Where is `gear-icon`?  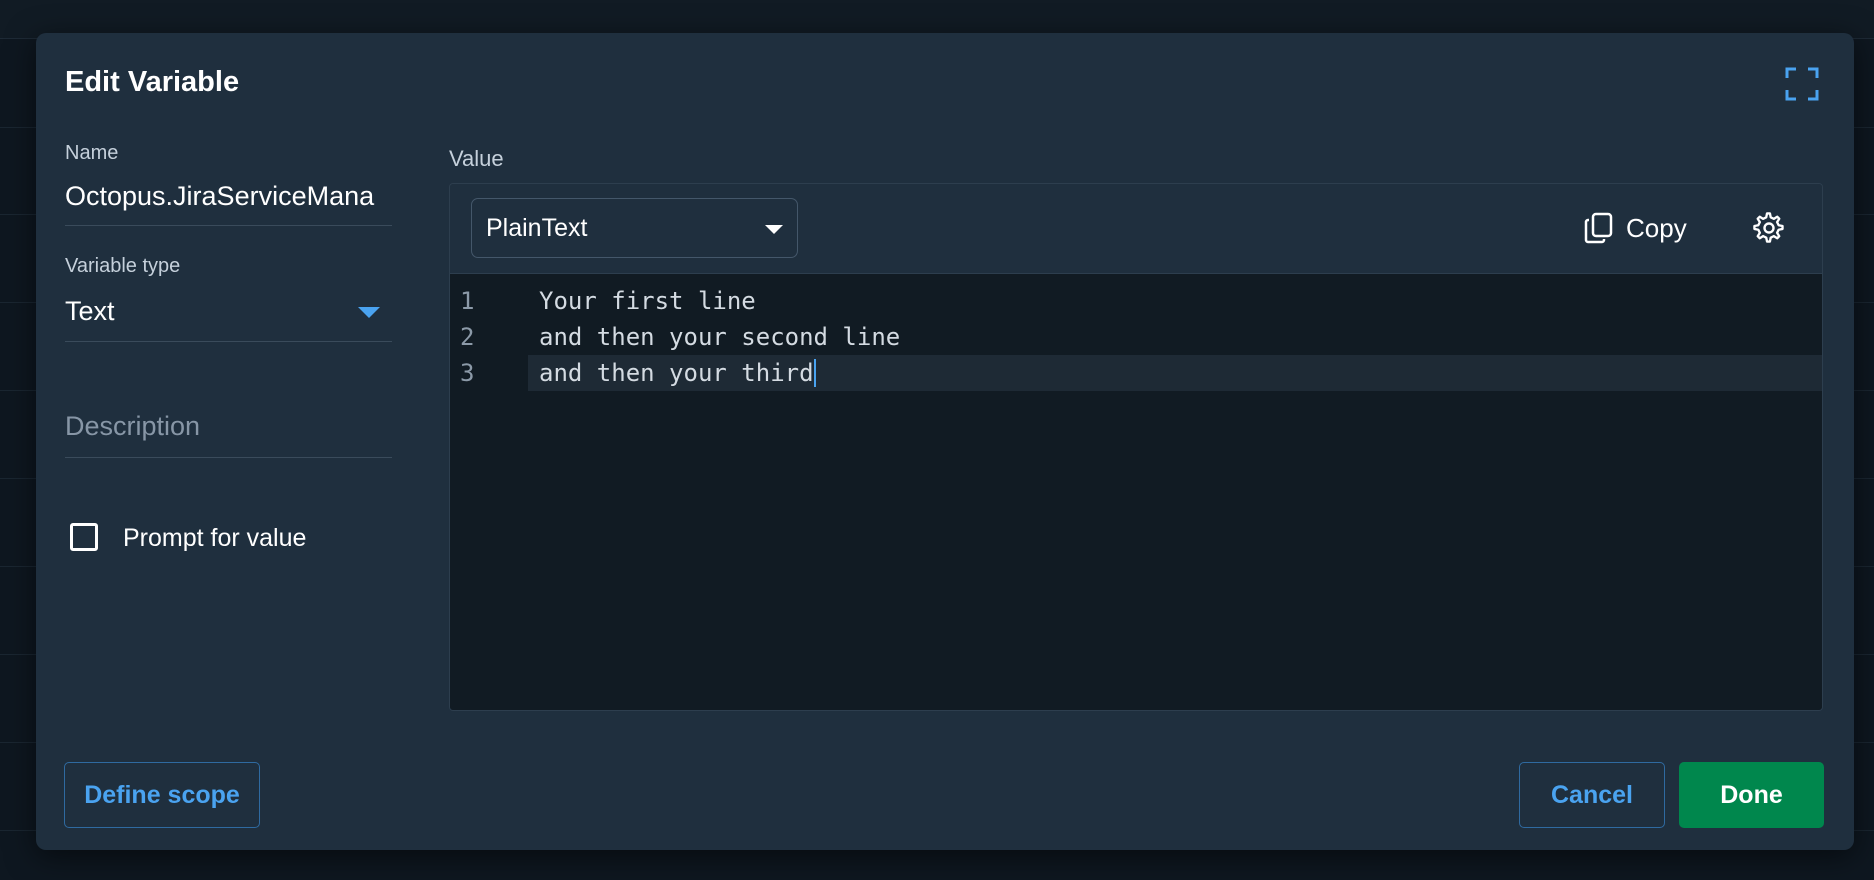 gear-icon is located at coordinates (1768, 227).